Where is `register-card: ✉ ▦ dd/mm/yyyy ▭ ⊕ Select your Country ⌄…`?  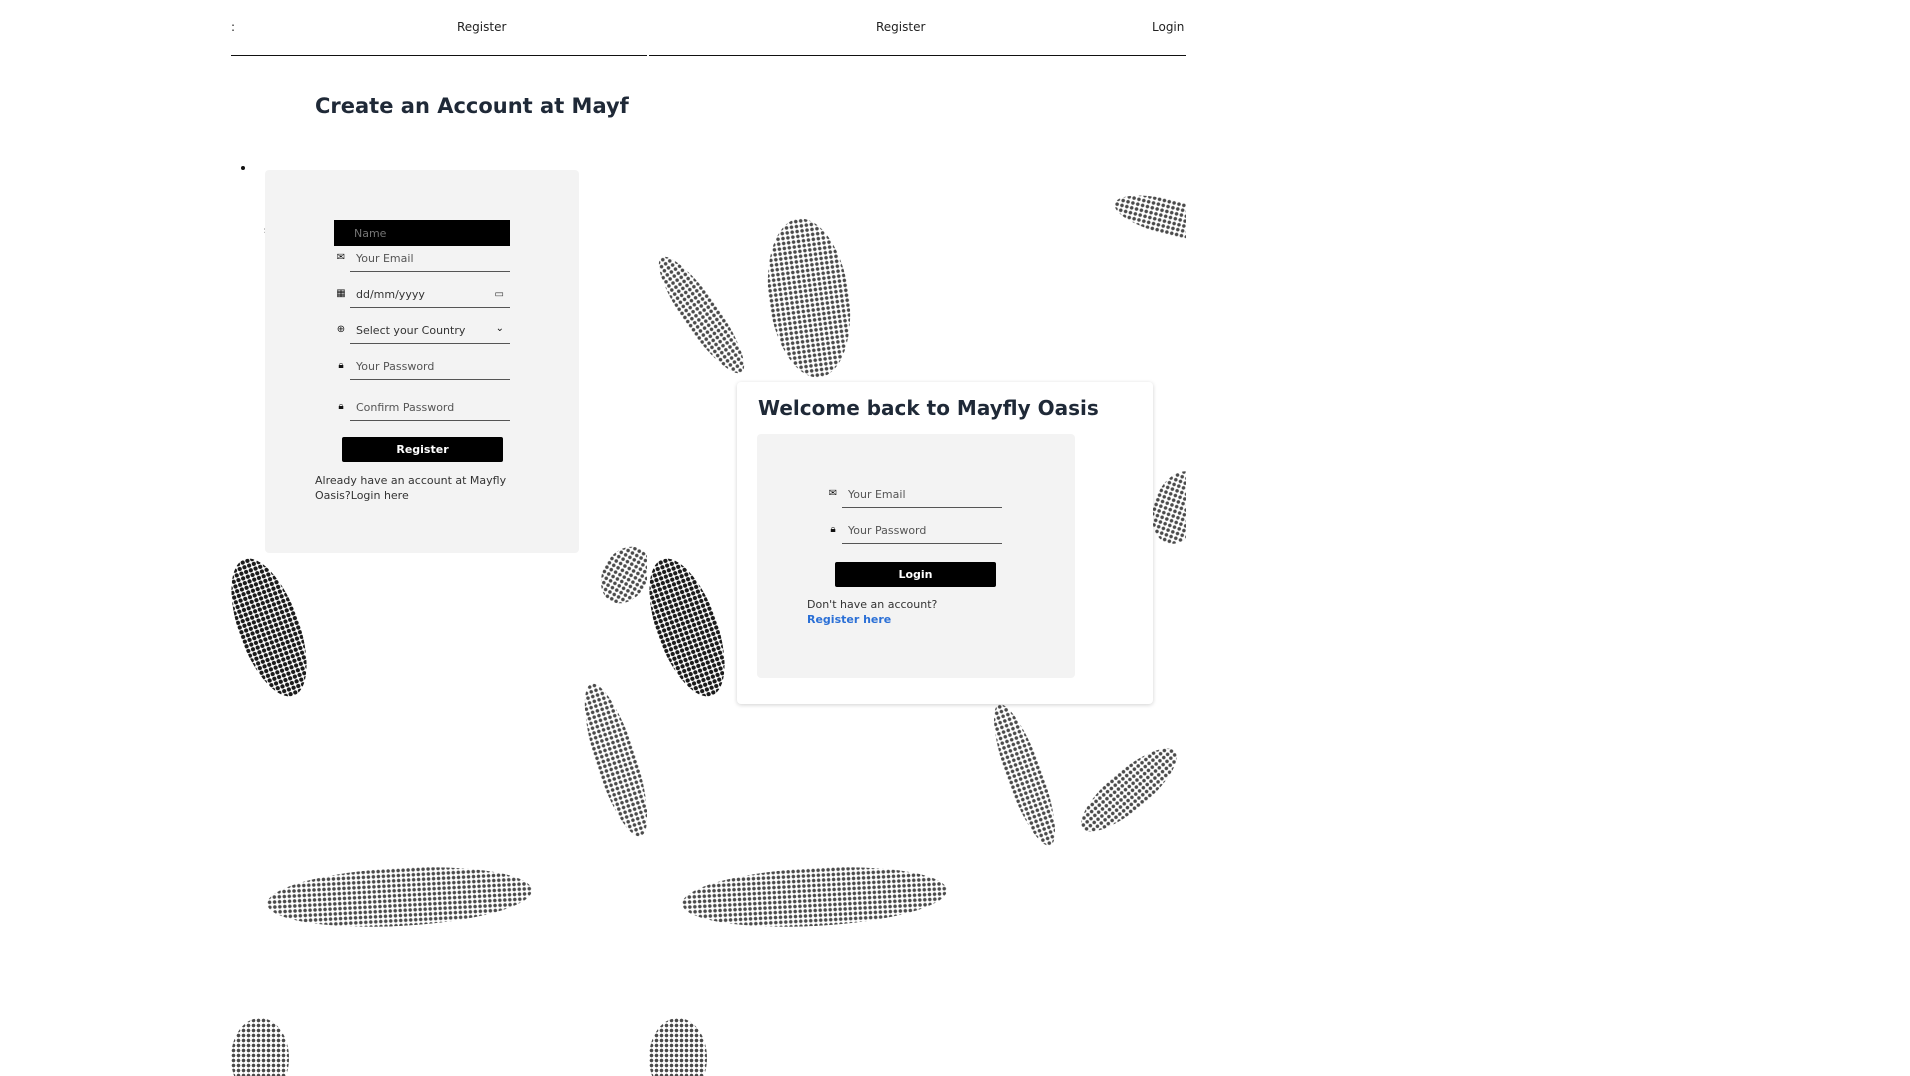
register-card: ✉ ▦ dd/mm/yyyy ▭ ⊕ Select your Country ⌄… is located at coordinates (422, 361).